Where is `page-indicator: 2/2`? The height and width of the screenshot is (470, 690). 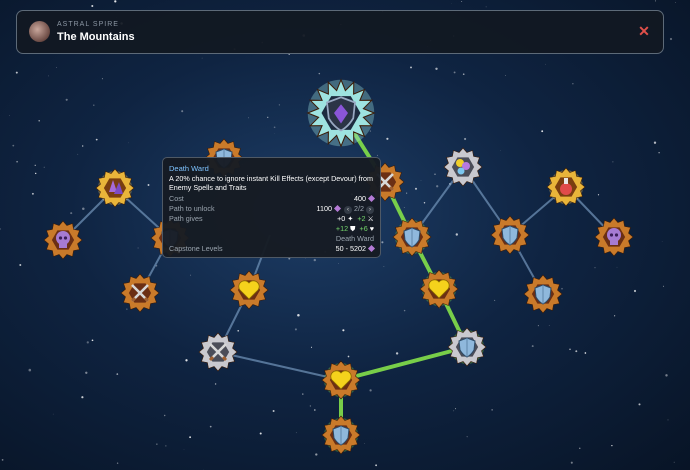
page-indicator: 2/2 is located at coordinates (359, 208).